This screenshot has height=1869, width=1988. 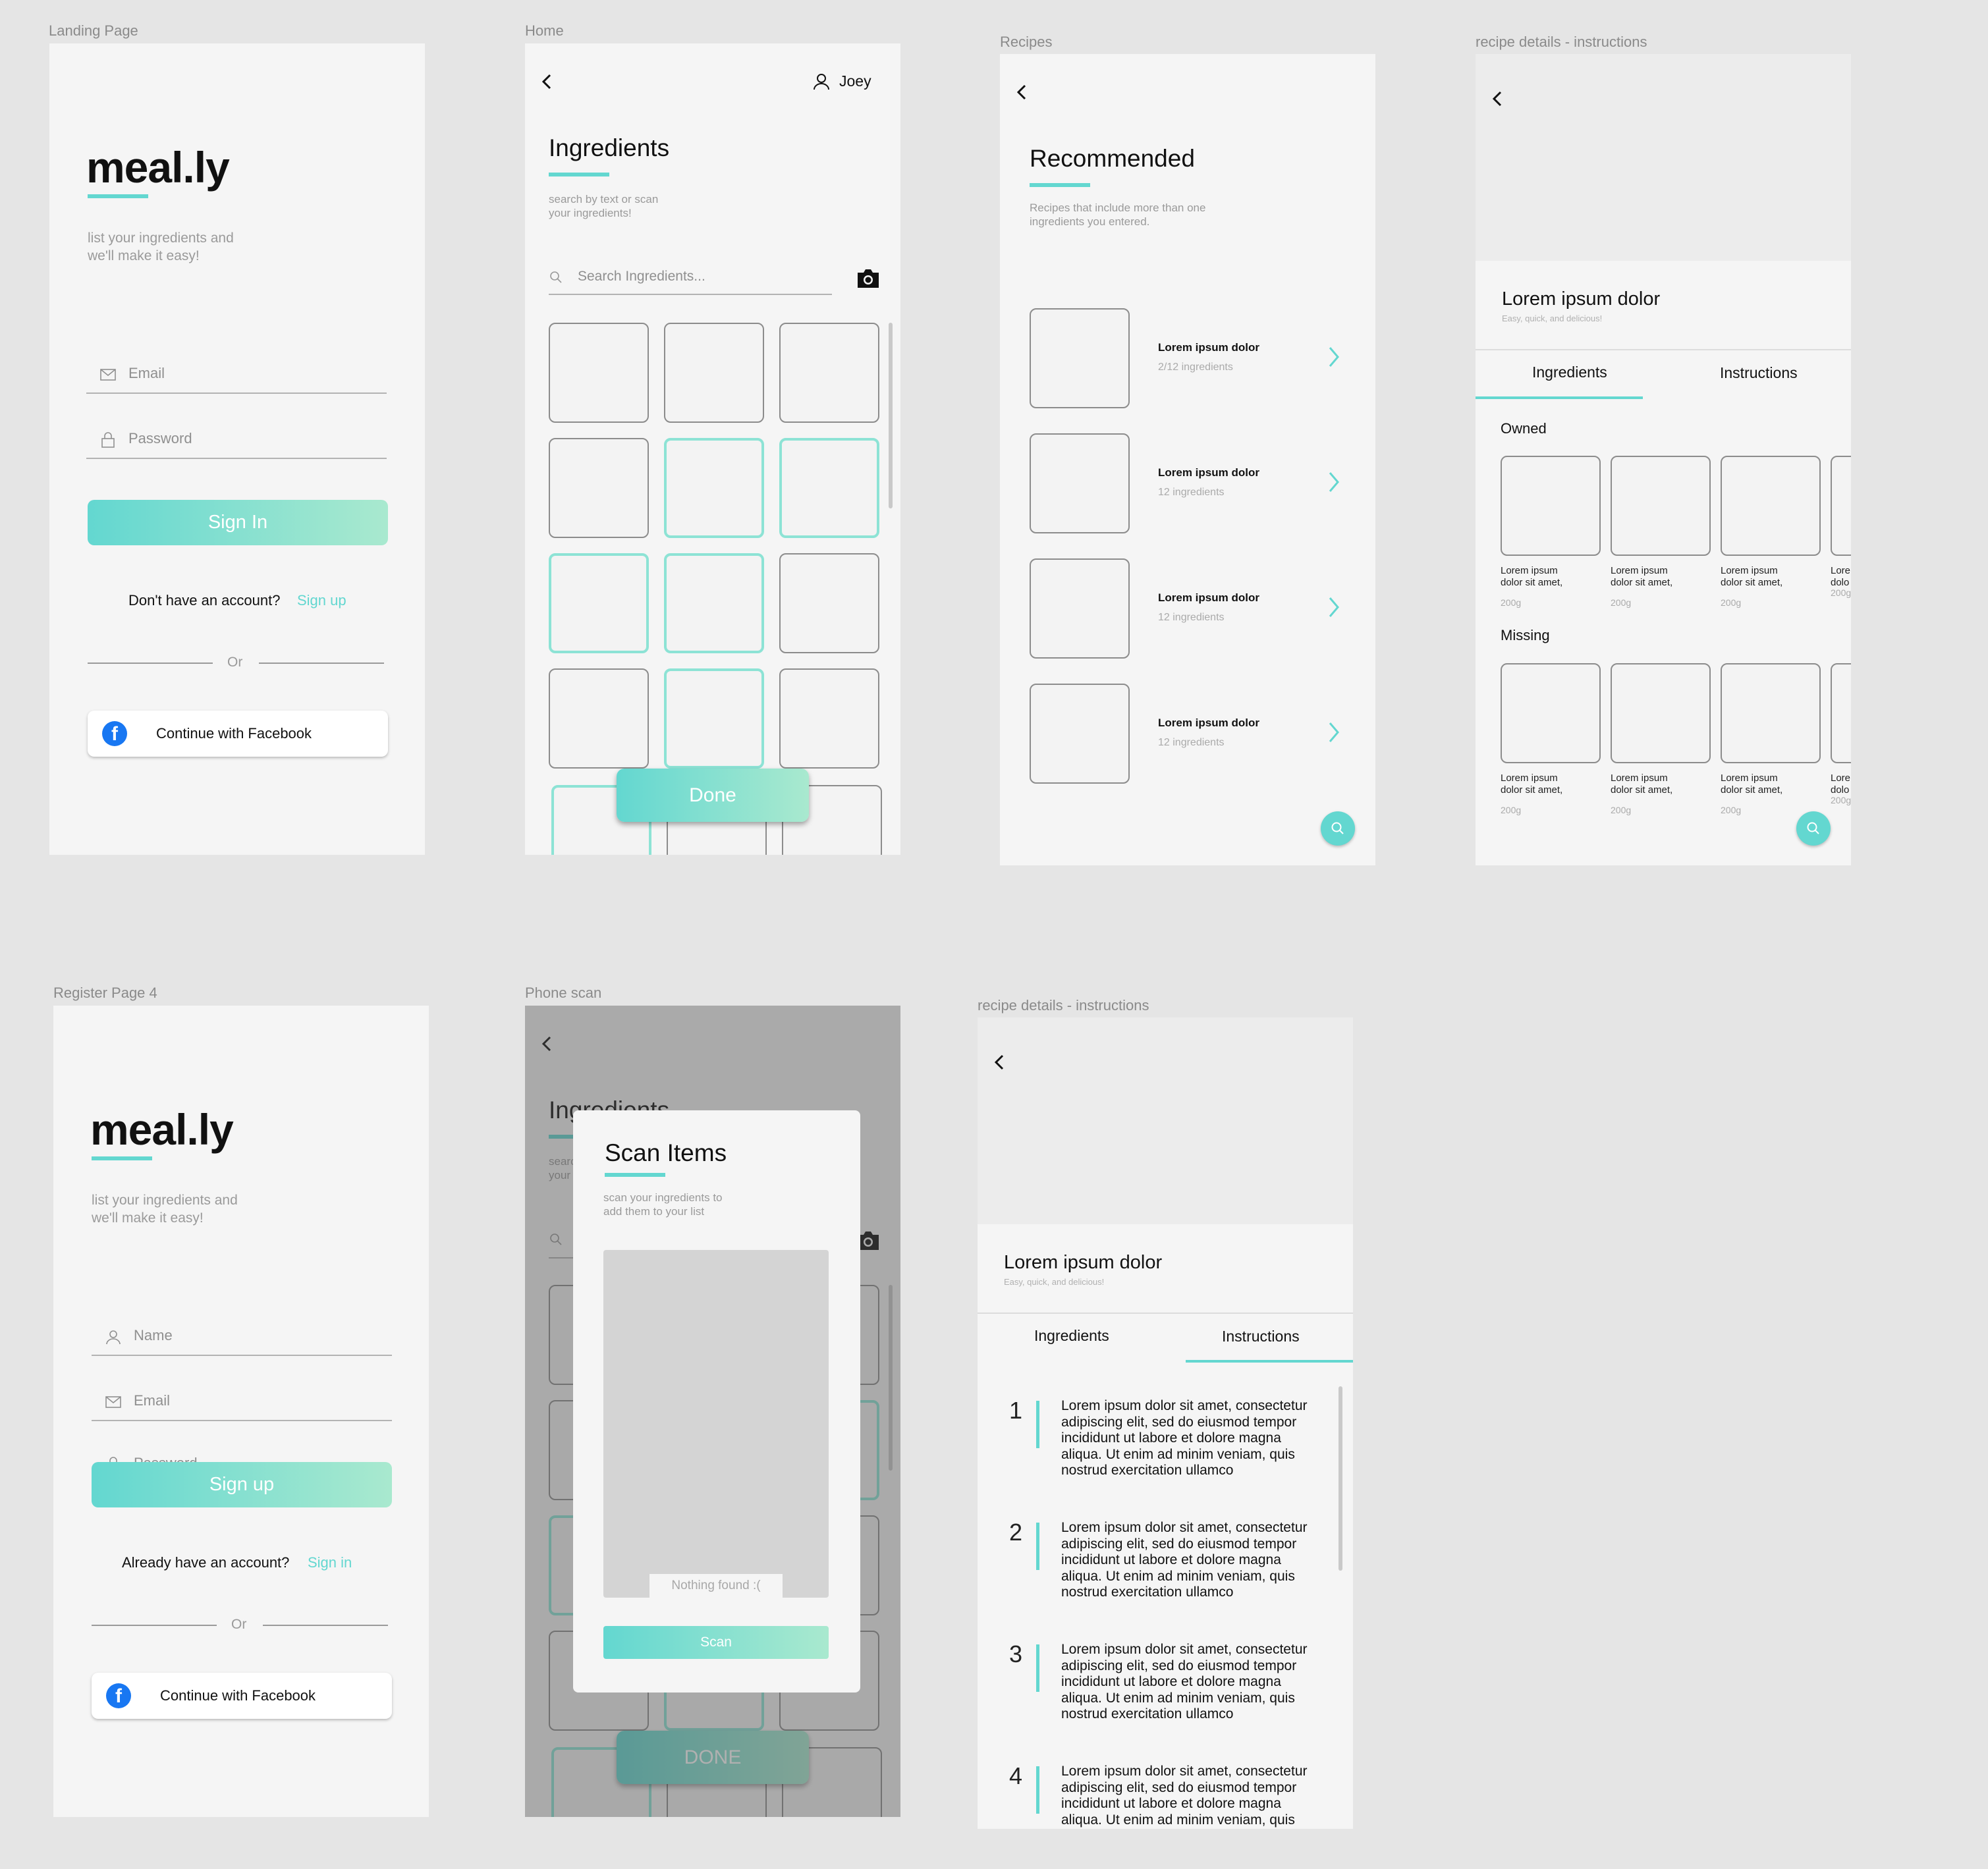 What do you see at coordinates (1063, 1005) in the screenshot?
I see `frame-label-details-2: recipe details - instructions` at bounding box center [1063, 1005].